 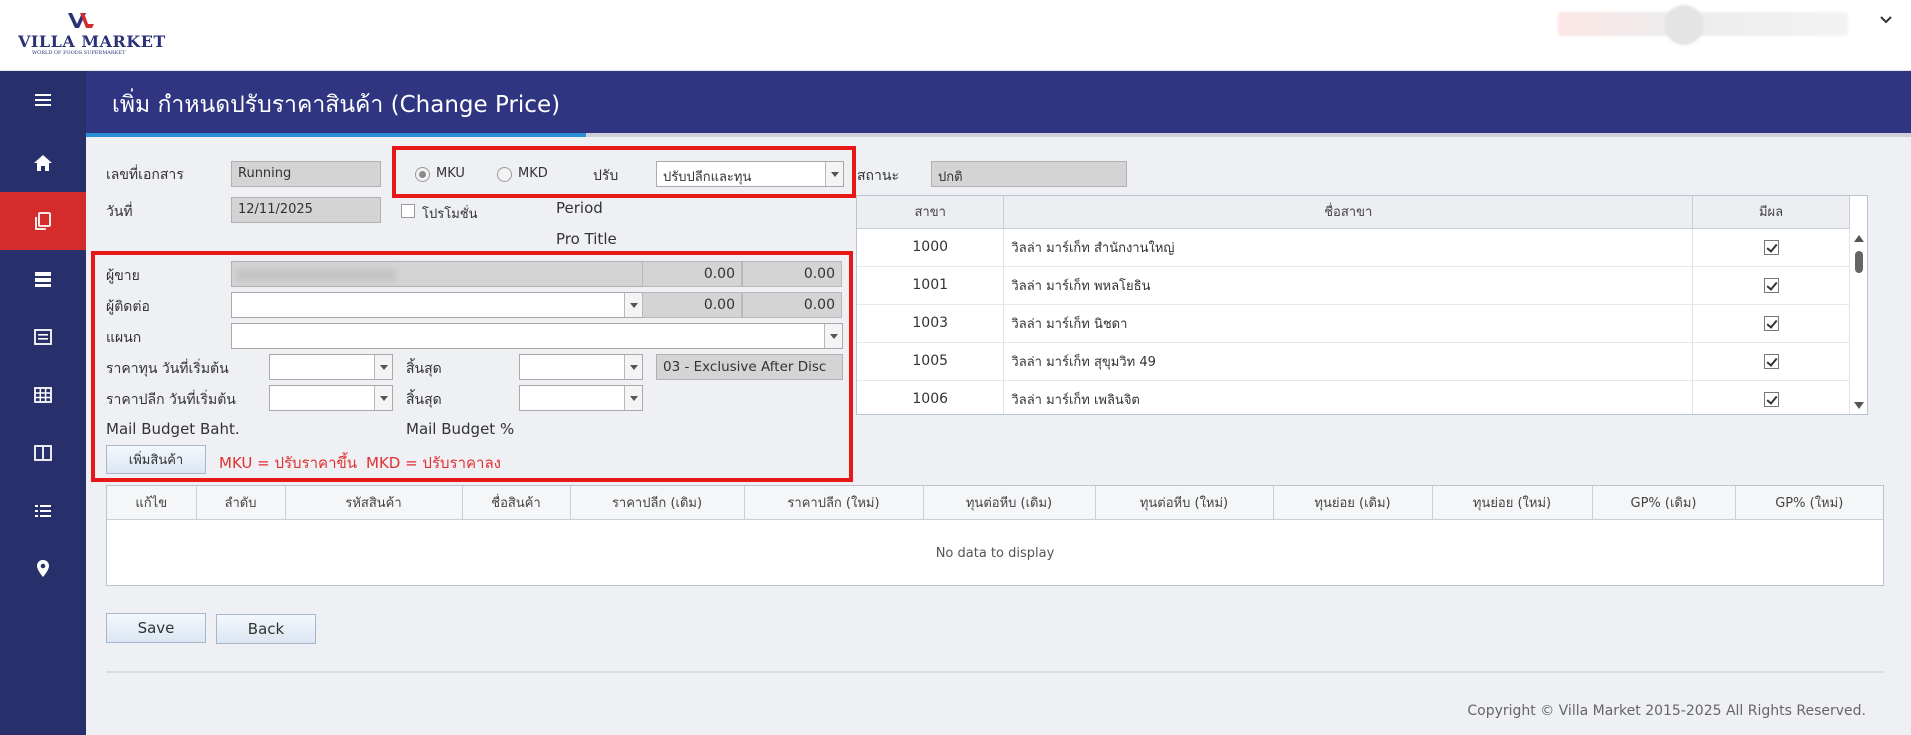 I want to click on documents-icon, so click(x=43, y=221).